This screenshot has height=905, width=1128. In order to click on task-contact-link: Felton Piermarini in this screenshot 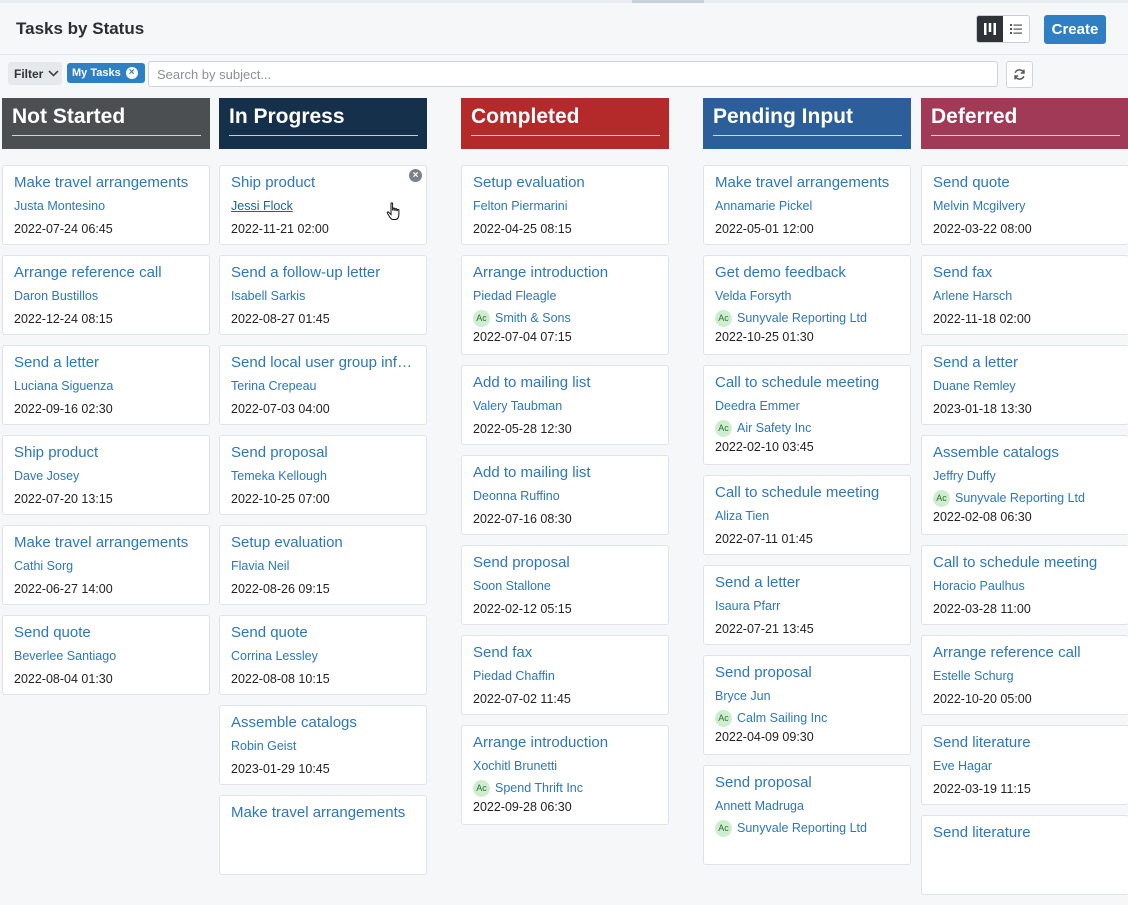, I will do `click(564, 206)`.